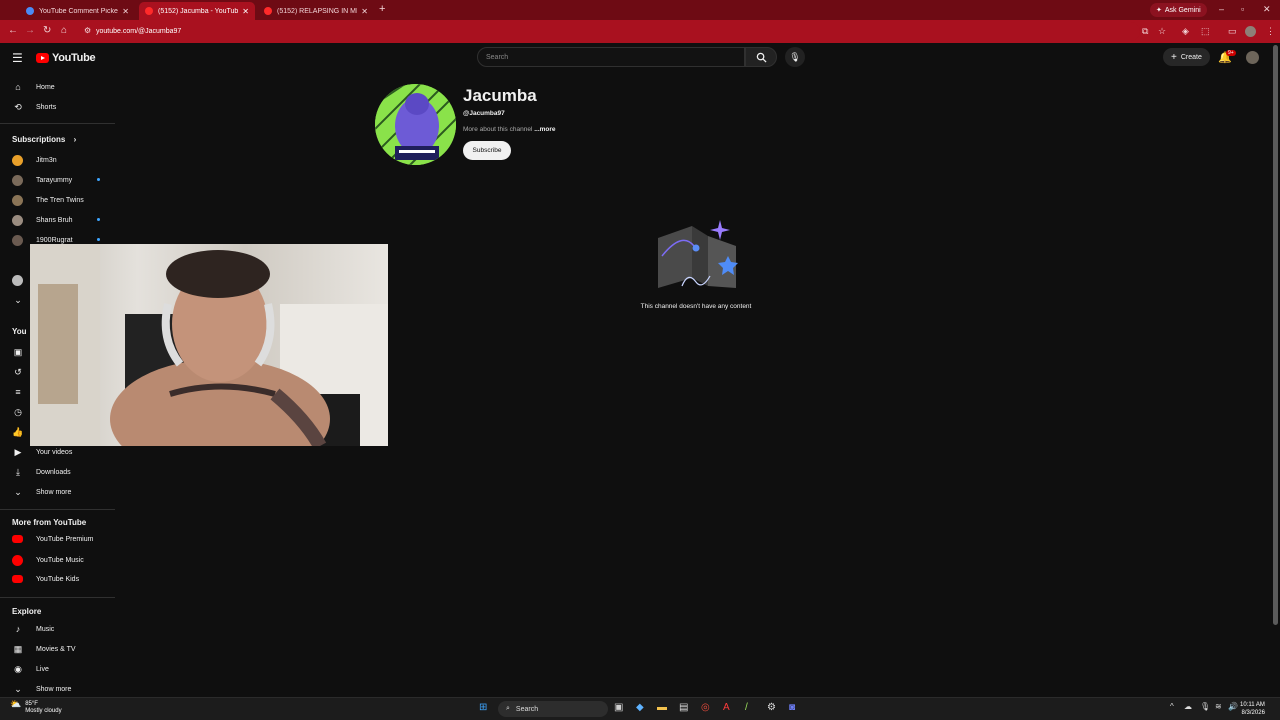 The image size is (1280, 720). What do you see at coordinates (487, 150) in the screenshot?
I see `subscribe-button: Subscribe` at bounding box center [487, 150].